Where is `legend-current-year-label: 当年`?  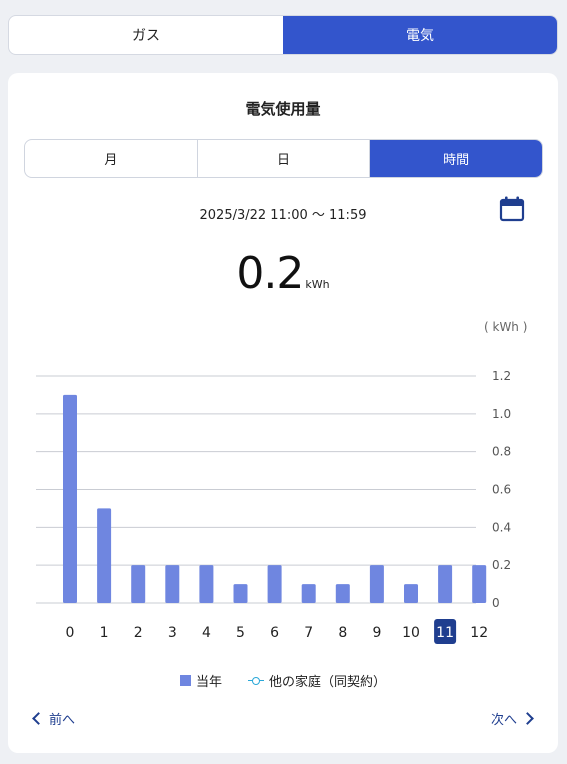
legend-current-year-label: 当年 is located at coordinates (208, 682).